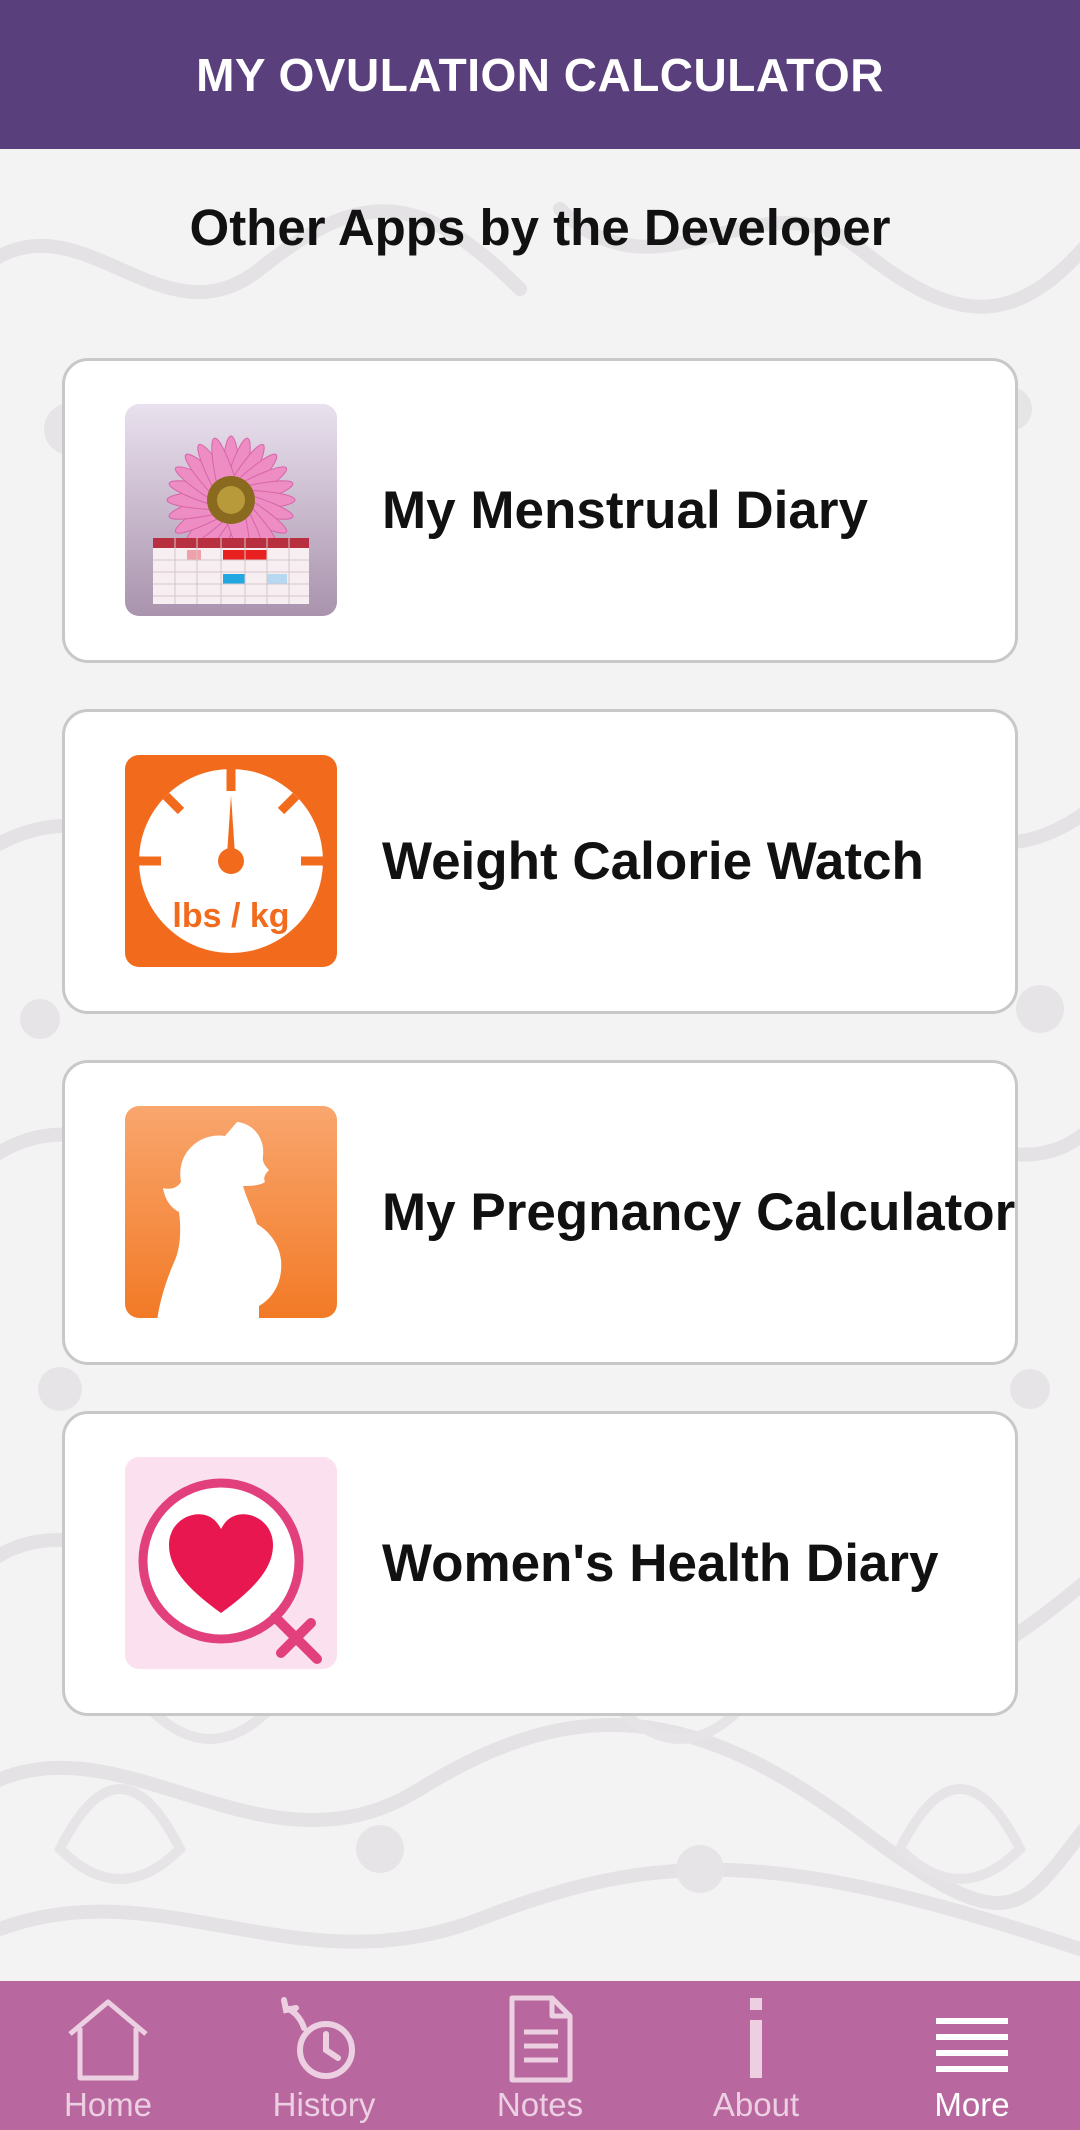 The image size is (1080, 2130). Describe the element at coordinates (660, 1563) in the screenshot. I see `app-name: Women's Health Diary` at that location.